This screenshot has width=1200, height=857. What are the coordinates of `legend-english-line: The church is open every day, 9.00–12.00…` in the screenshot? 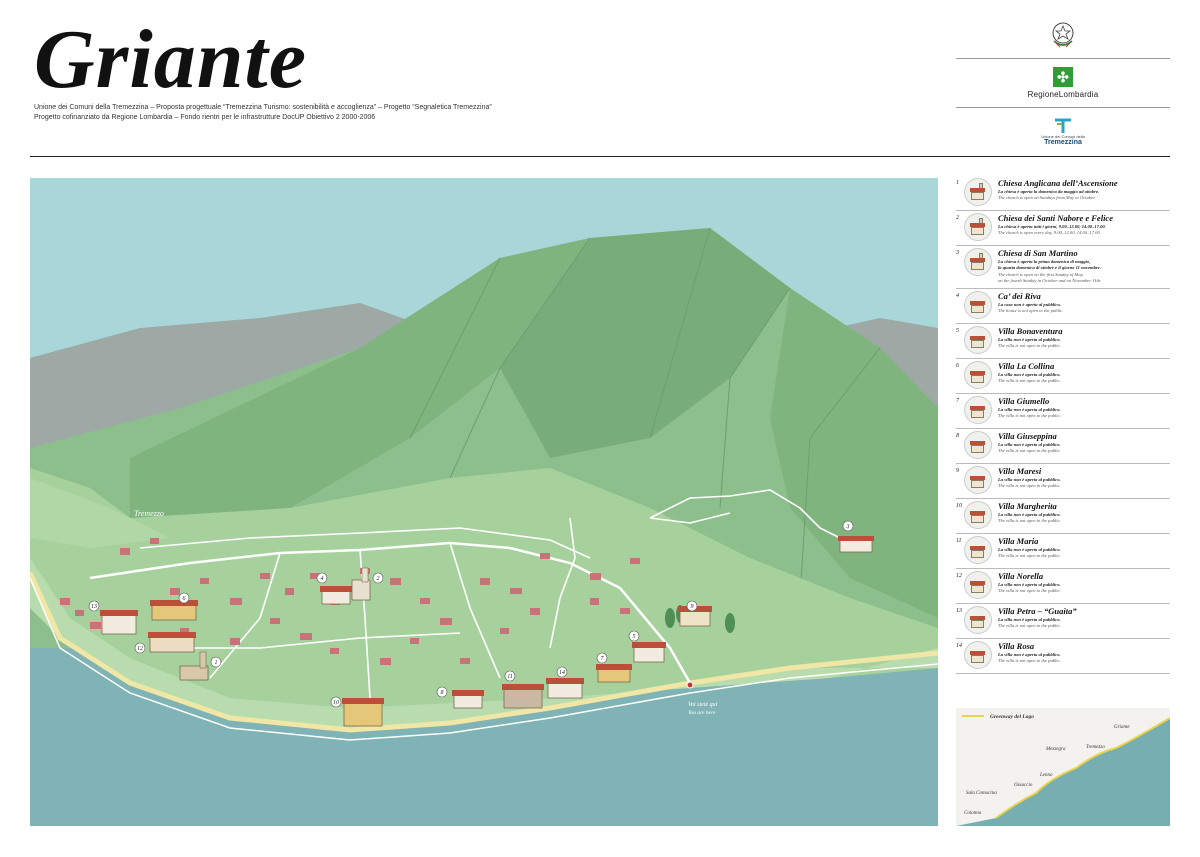 It's located at (1049, 233).